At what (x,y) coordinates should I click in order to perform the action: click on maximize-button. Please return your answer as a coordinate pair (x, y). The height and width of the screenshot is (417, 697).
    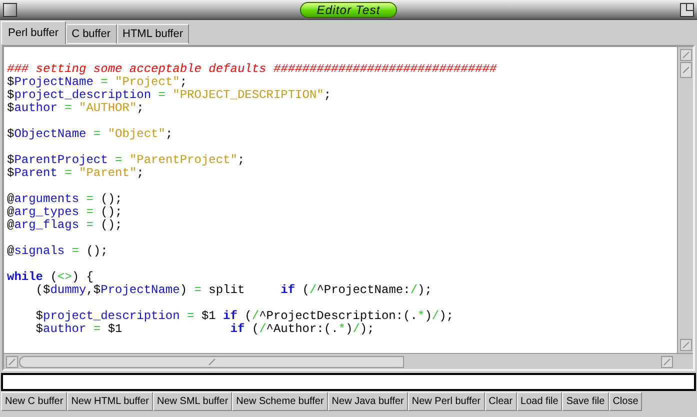
    Looking at the image, I should click on (687, 9).